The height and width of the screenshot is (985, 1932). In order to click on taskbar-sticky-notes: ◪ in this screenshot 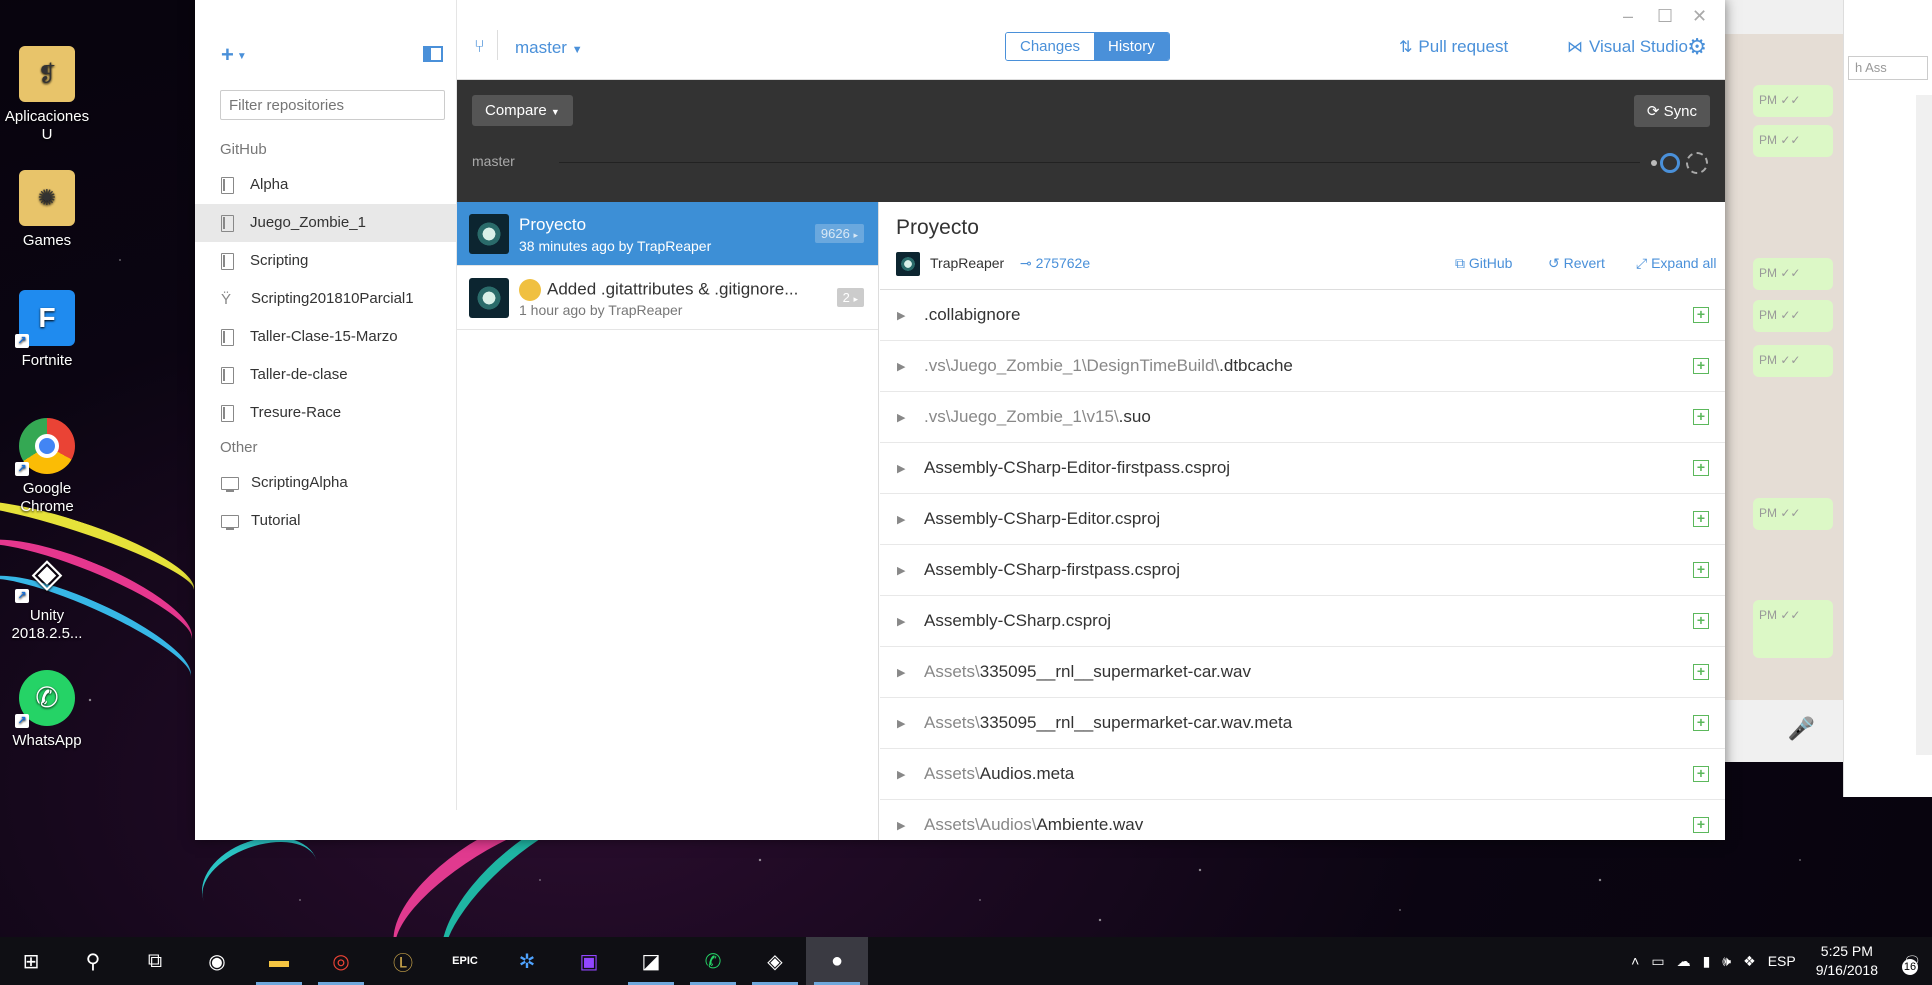, I will do `click(651, 961)`.